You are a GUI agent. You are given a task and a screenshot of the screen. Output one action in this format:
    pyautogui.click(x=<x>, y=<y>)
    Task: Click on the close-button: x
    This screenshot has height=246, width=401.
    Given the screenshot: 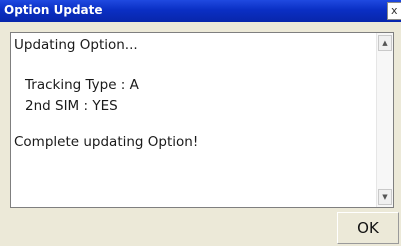 What is the action you would take?
    pyautogui.click(x=394, y=11)
    